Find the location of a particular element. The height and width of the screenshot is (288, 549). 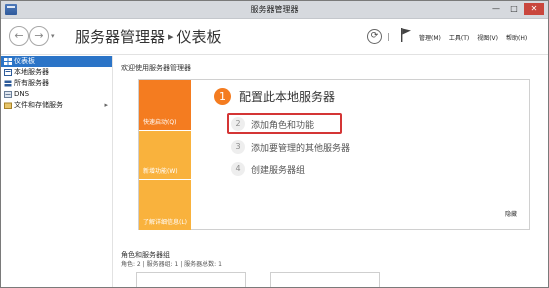

menu-help: 帮助(H) is located at coordinates (516, 37).